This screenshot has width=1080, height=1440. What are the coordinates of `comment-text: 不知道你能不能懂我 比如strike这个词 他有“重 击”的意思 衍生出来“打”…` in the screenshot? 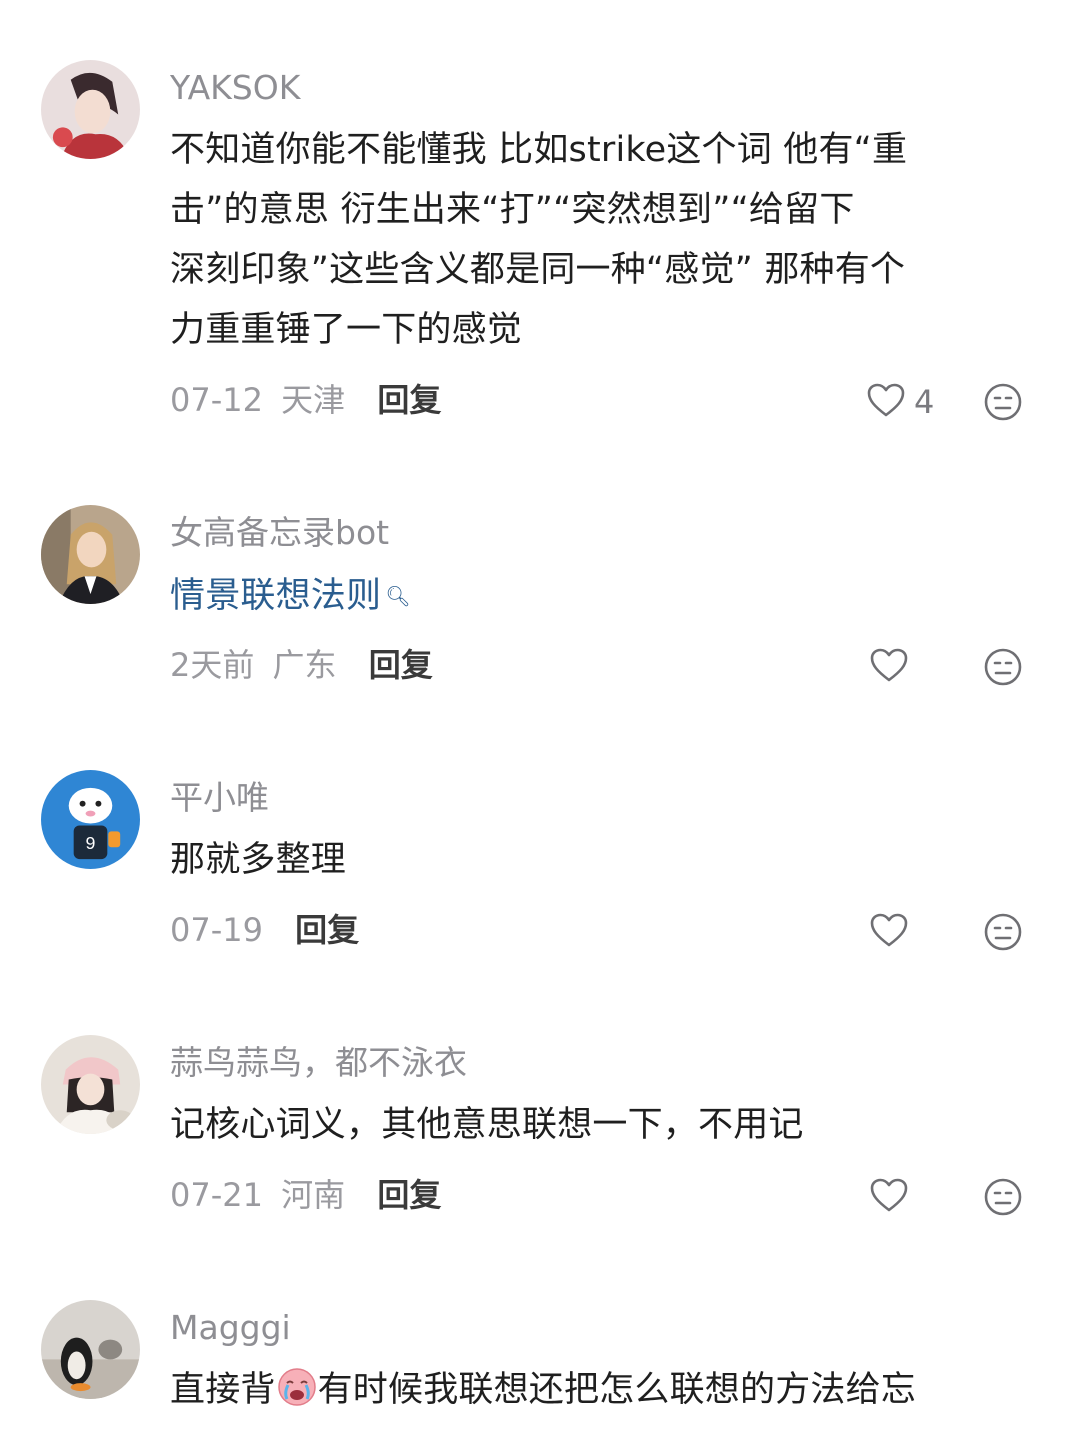 It's located at (605, 240).